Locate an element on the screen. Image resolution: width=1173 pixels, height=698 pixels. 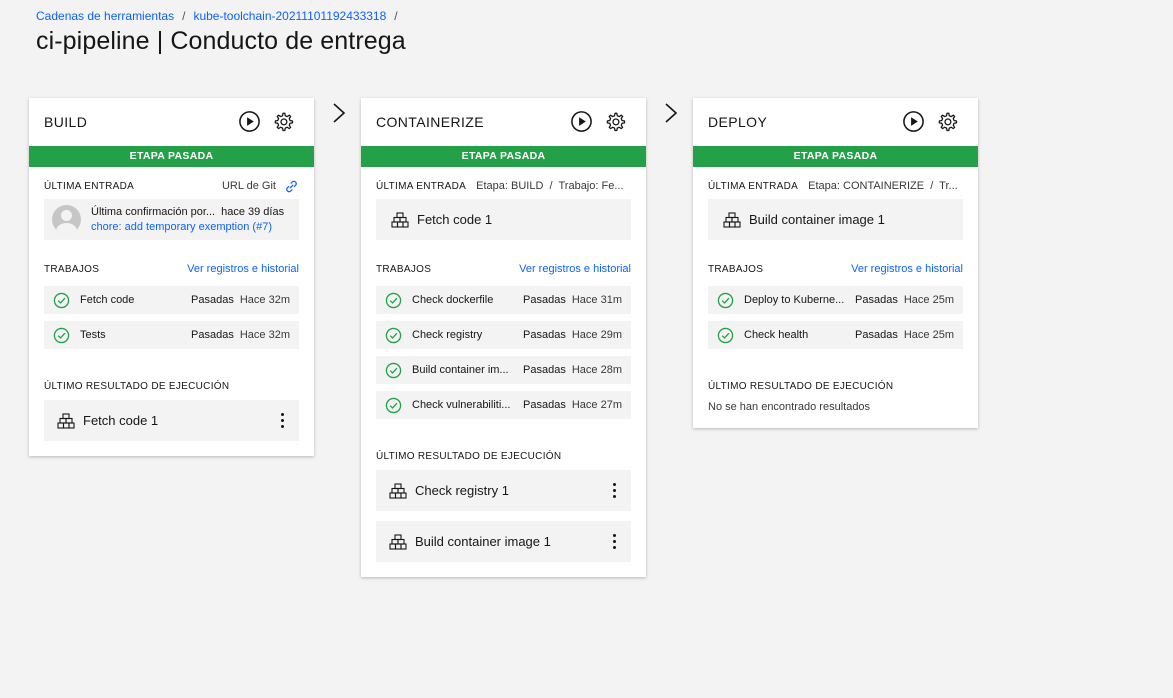
job-row: Deploy to Kuberne... Pasadas Hace 25m is located at coordinates (835, 300).